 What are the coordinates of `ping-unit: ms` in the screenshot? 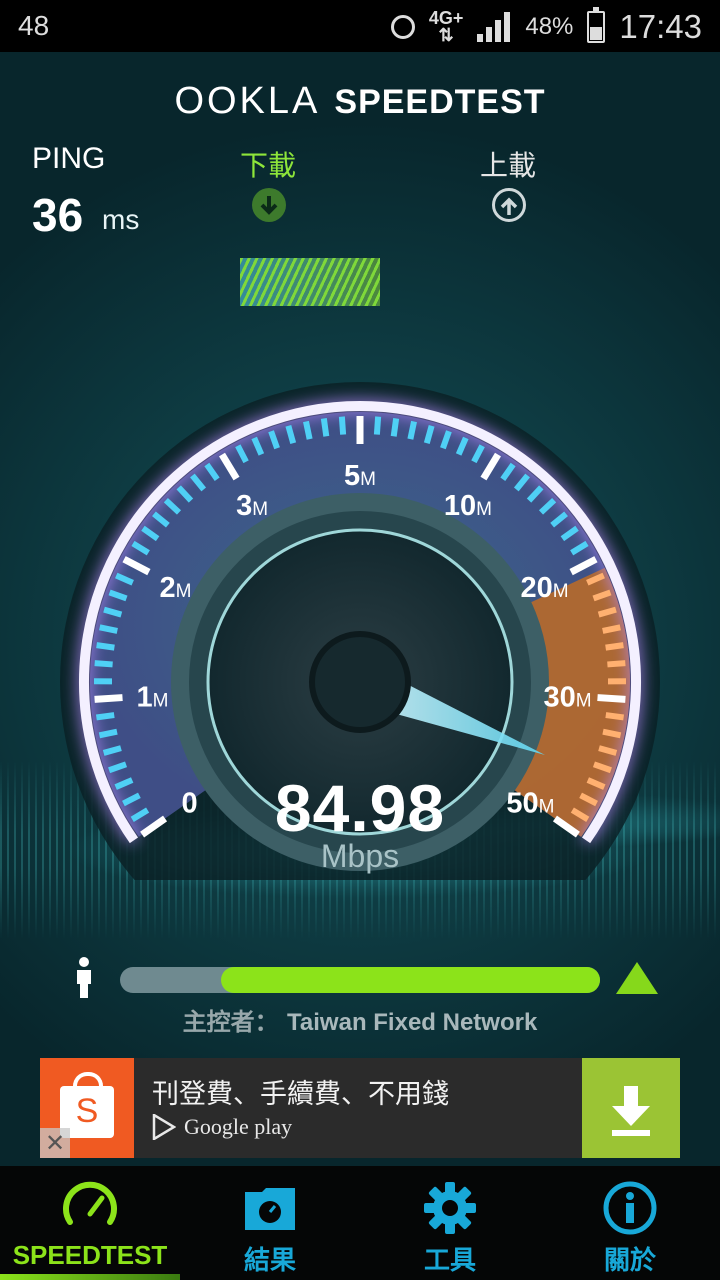 It's located at (121, 219).